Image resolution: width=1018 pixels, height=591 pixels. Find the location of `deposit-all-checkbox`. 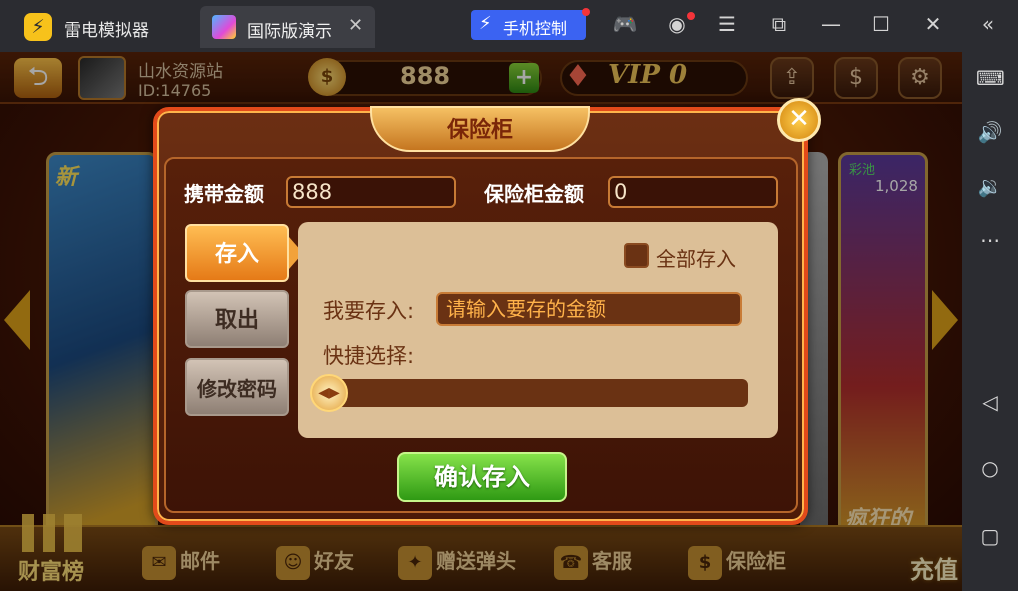

deposit-all-checkbox is located at coordinates (636, 255).